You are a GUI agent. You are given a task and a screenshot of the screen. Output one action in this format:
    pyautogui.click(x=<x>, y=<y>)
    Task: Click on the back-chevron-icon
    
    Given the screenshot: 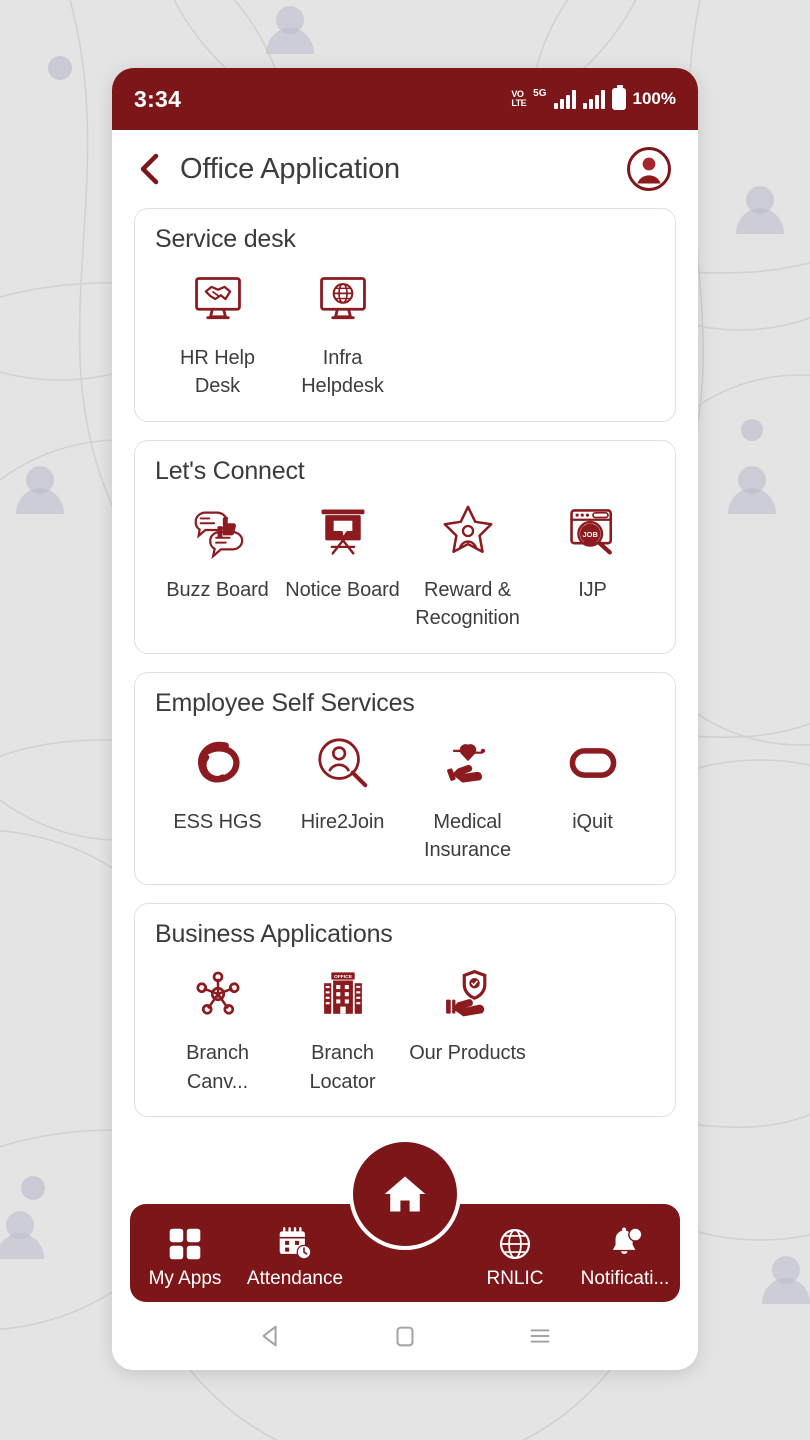 What is the action you would take?
    pyautogui.click(x=149, y=169)
    